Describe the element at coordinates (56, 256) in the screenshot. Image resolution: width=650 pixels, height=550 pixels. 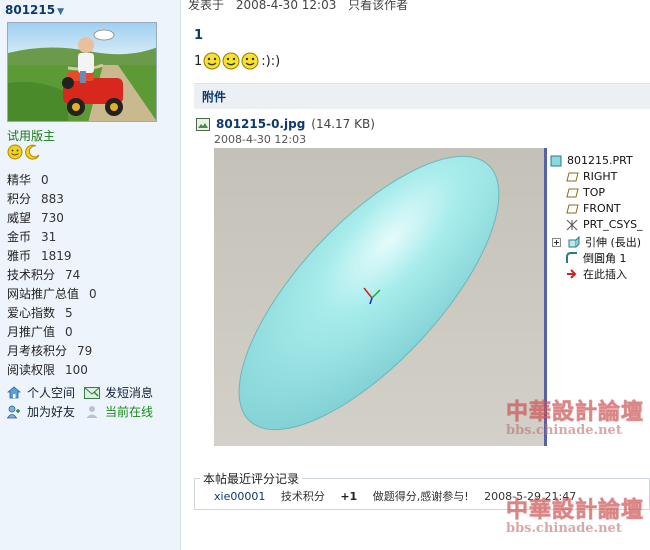
I see `stat-value: 1819` at that location.